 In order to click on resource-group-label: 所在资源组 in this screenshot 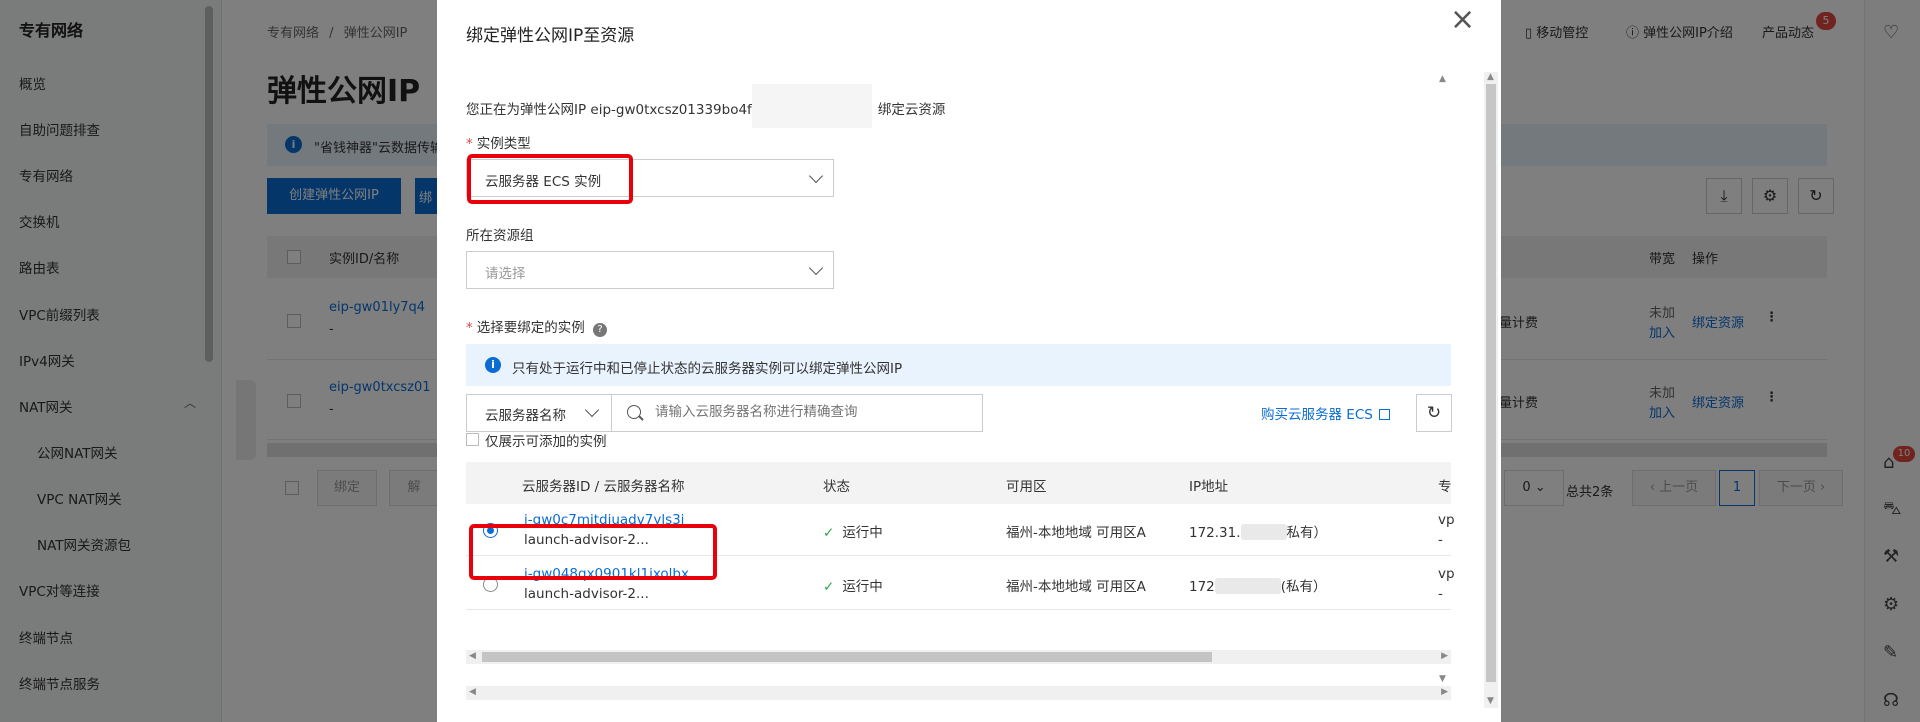, I will do `click(500, 236)`.